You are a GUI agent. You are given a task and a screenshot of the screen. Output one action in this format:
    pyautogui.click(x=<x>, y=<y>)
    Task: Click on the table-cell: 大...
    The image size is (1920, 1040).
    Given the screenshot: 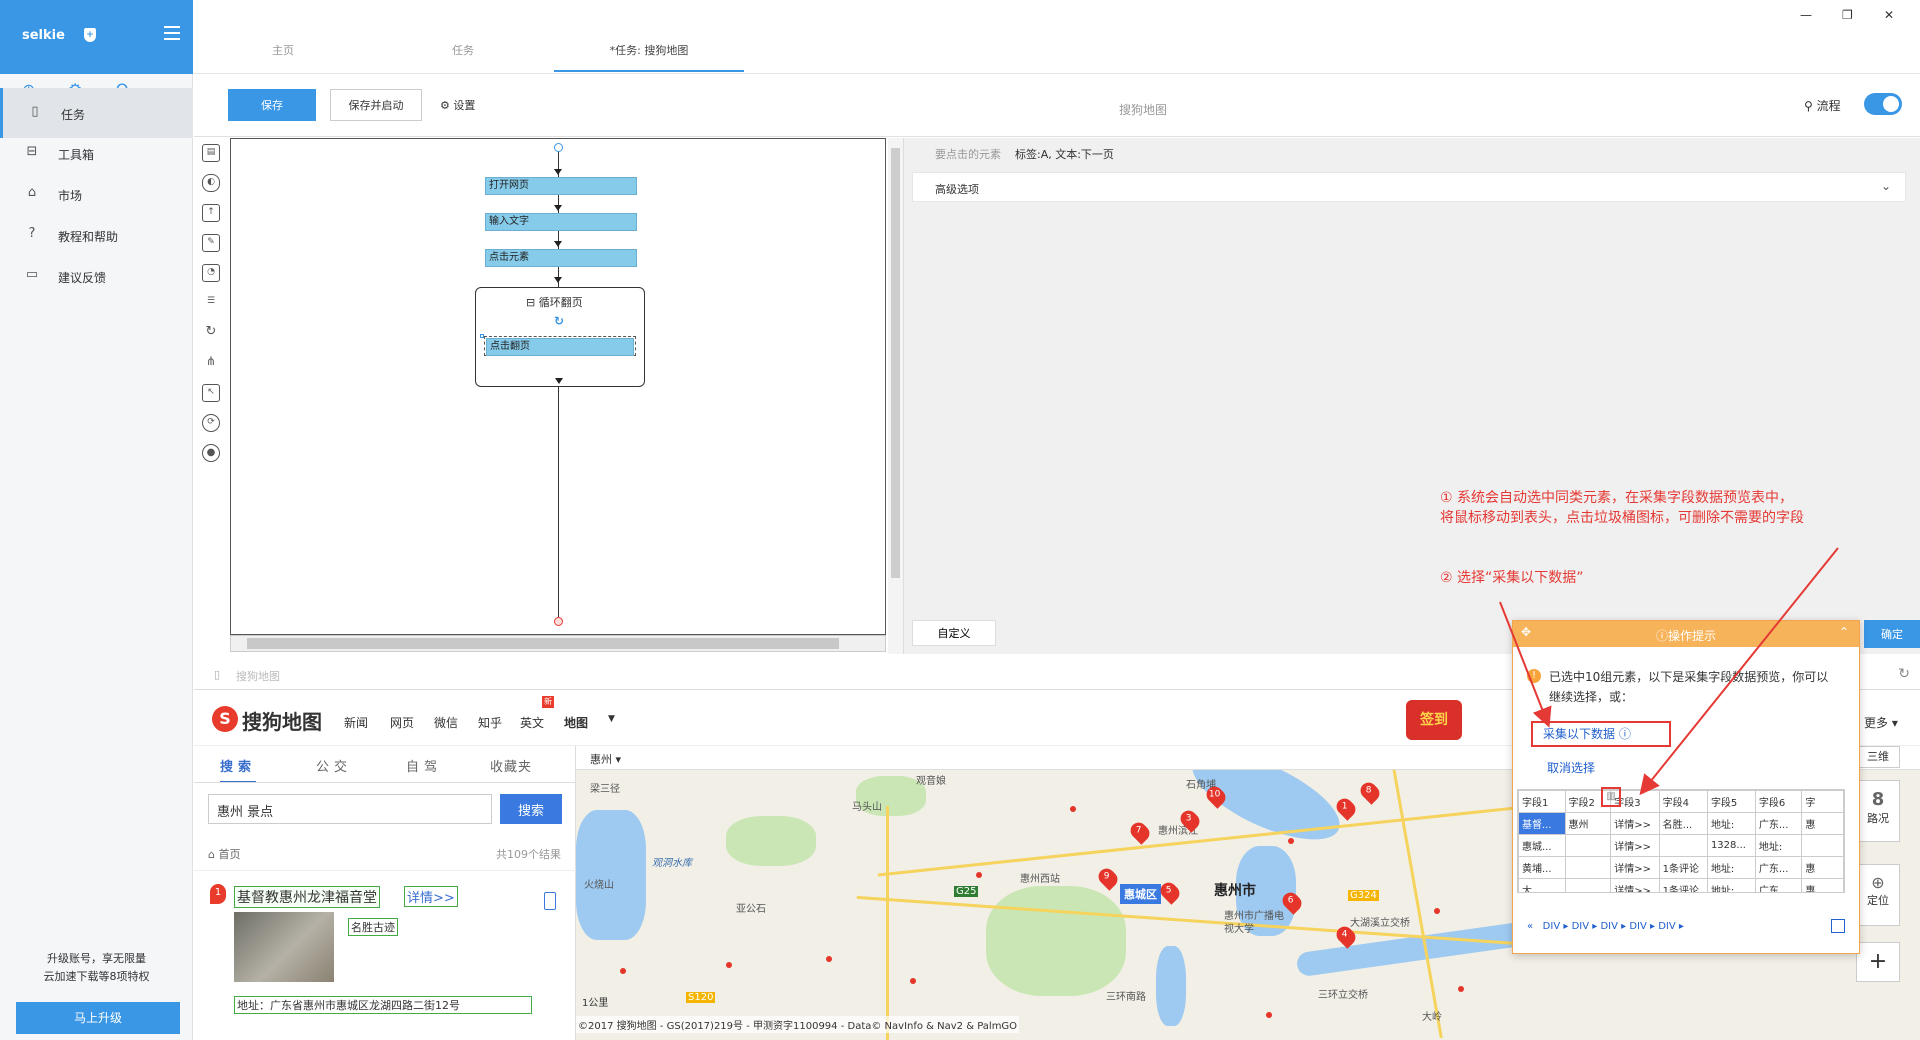 What is the action you would take?
    pyautogui.click(x=1542, y=885)
    